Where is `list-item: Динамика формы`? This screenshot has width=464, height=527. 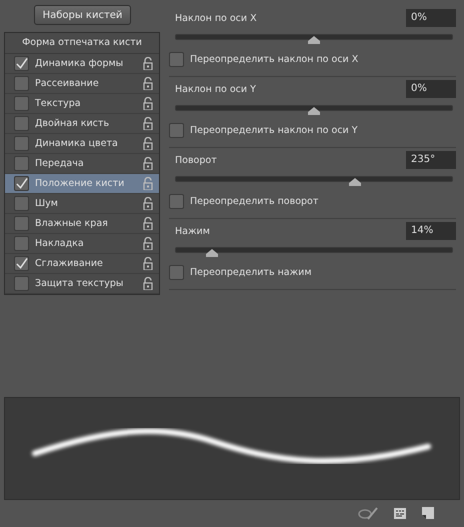
list-item: Динамика формы is located at coordinates (82, 64).